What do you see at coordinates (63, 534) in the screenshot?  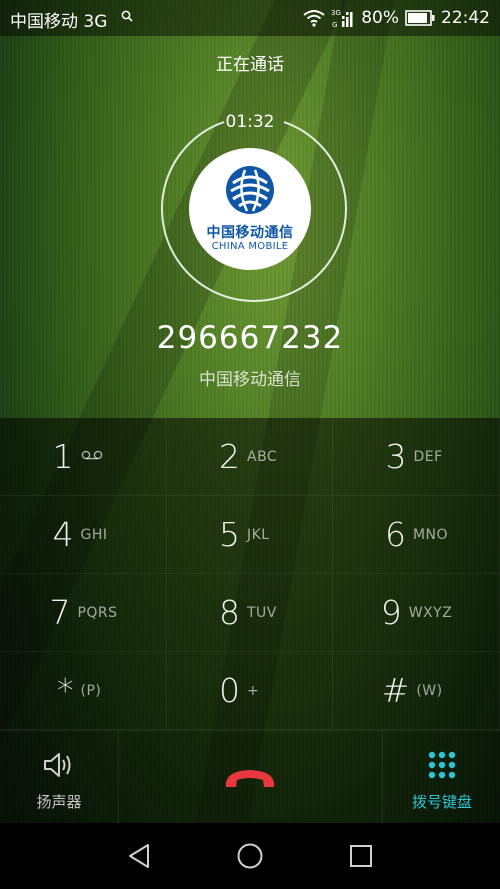 I see `key-digit: 4` at bounding box center [63, 534].